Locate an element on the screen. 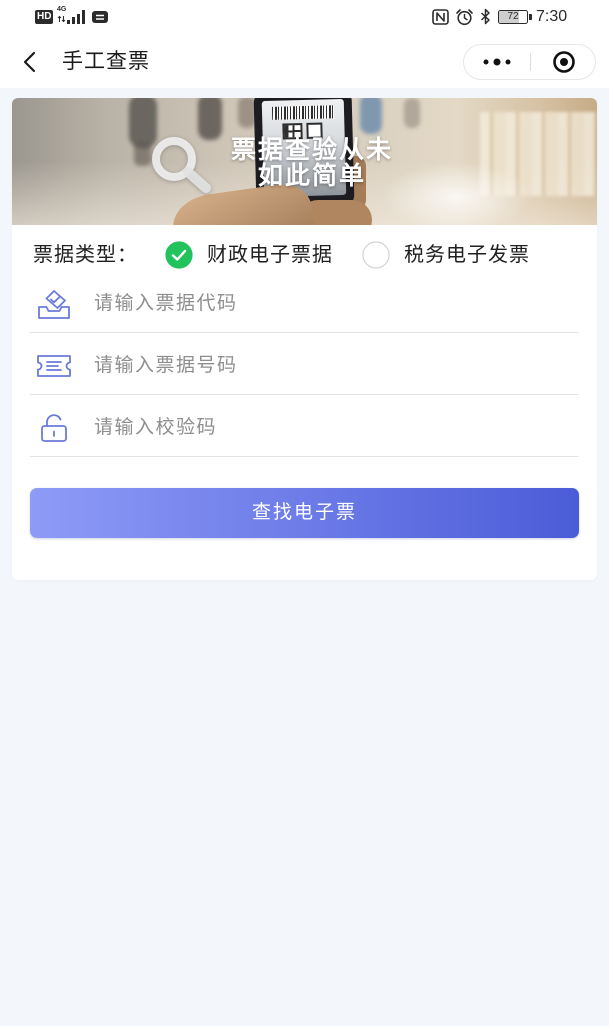 The image size is (609, 1026). stamp-check-icon is located at coordinates (54, 304).